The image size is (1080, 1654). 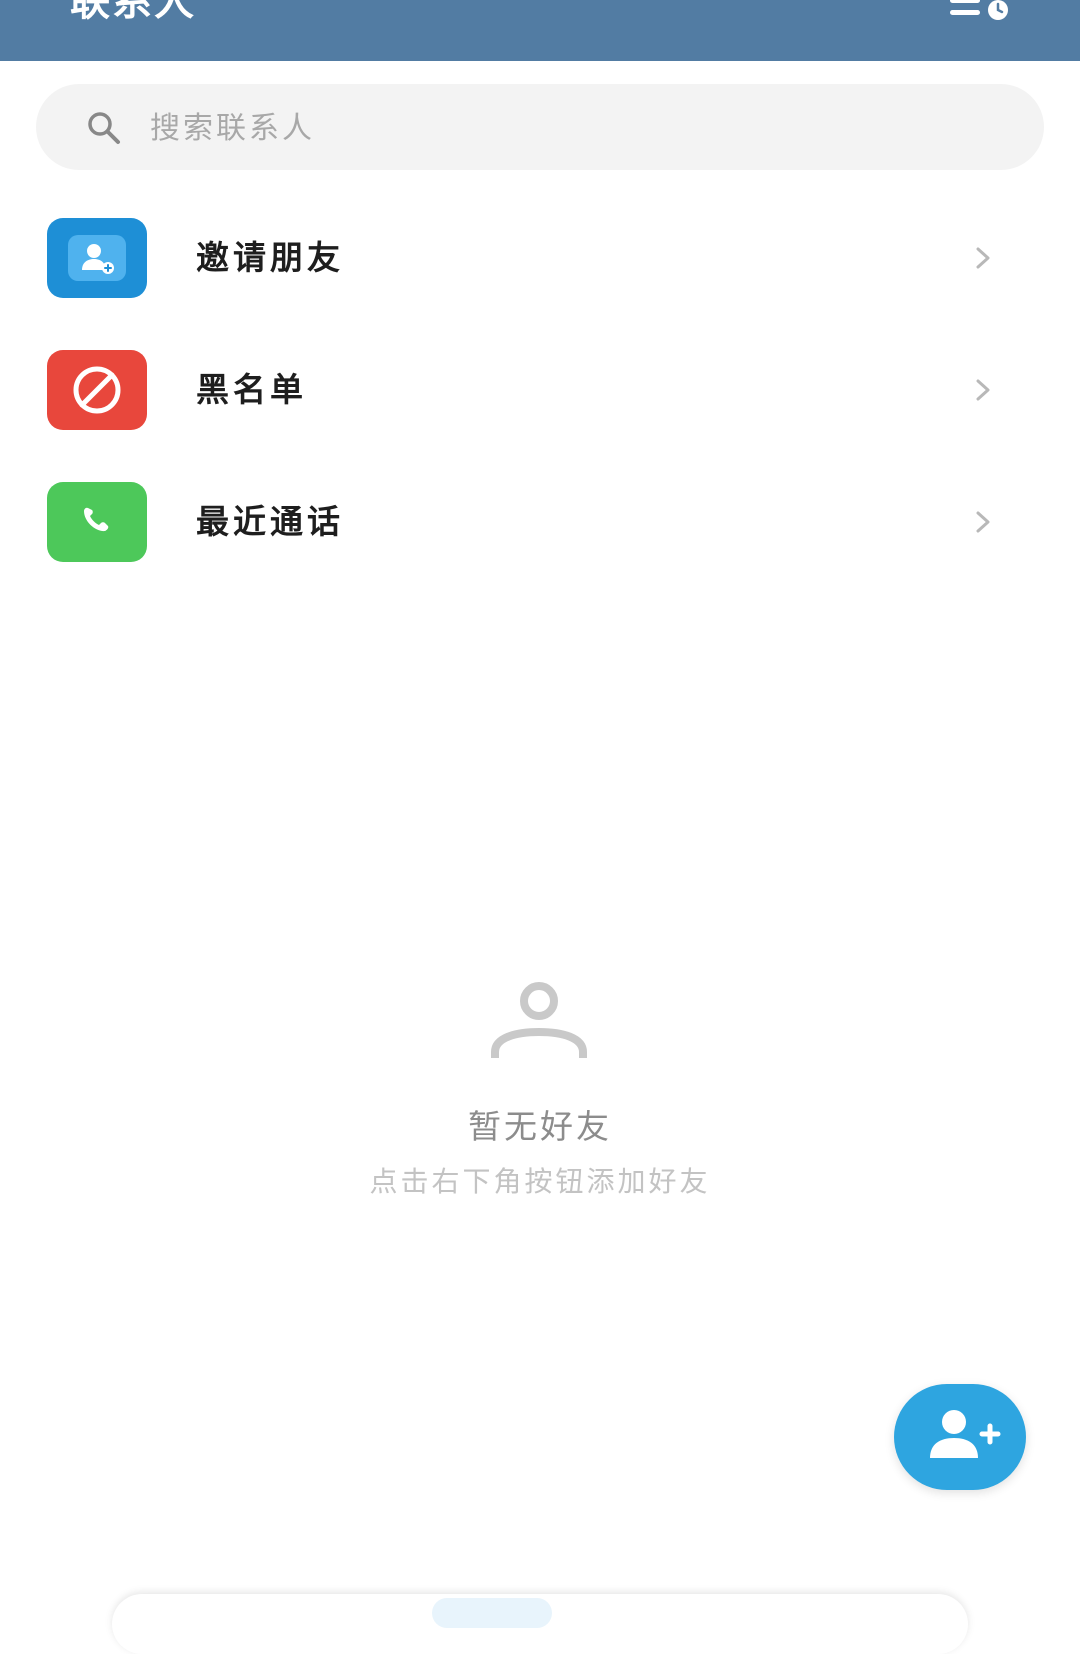 I want to click on menu-item-label: 最近通话, so click(x=270, y=521).